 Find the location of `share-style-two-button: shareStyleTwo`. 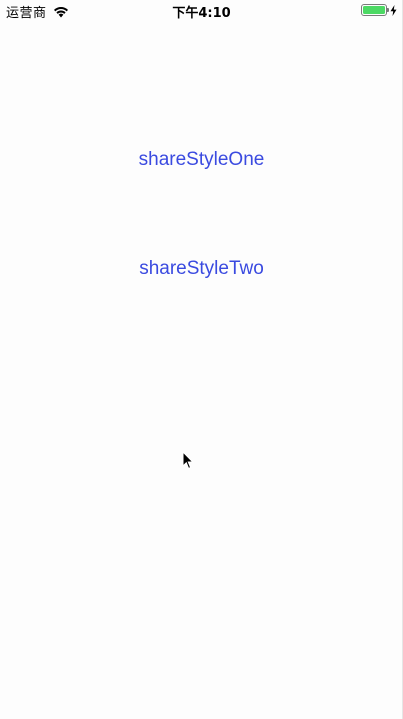

share-style-two-button: shareStyleTwo is located at coordinates (201, 269).